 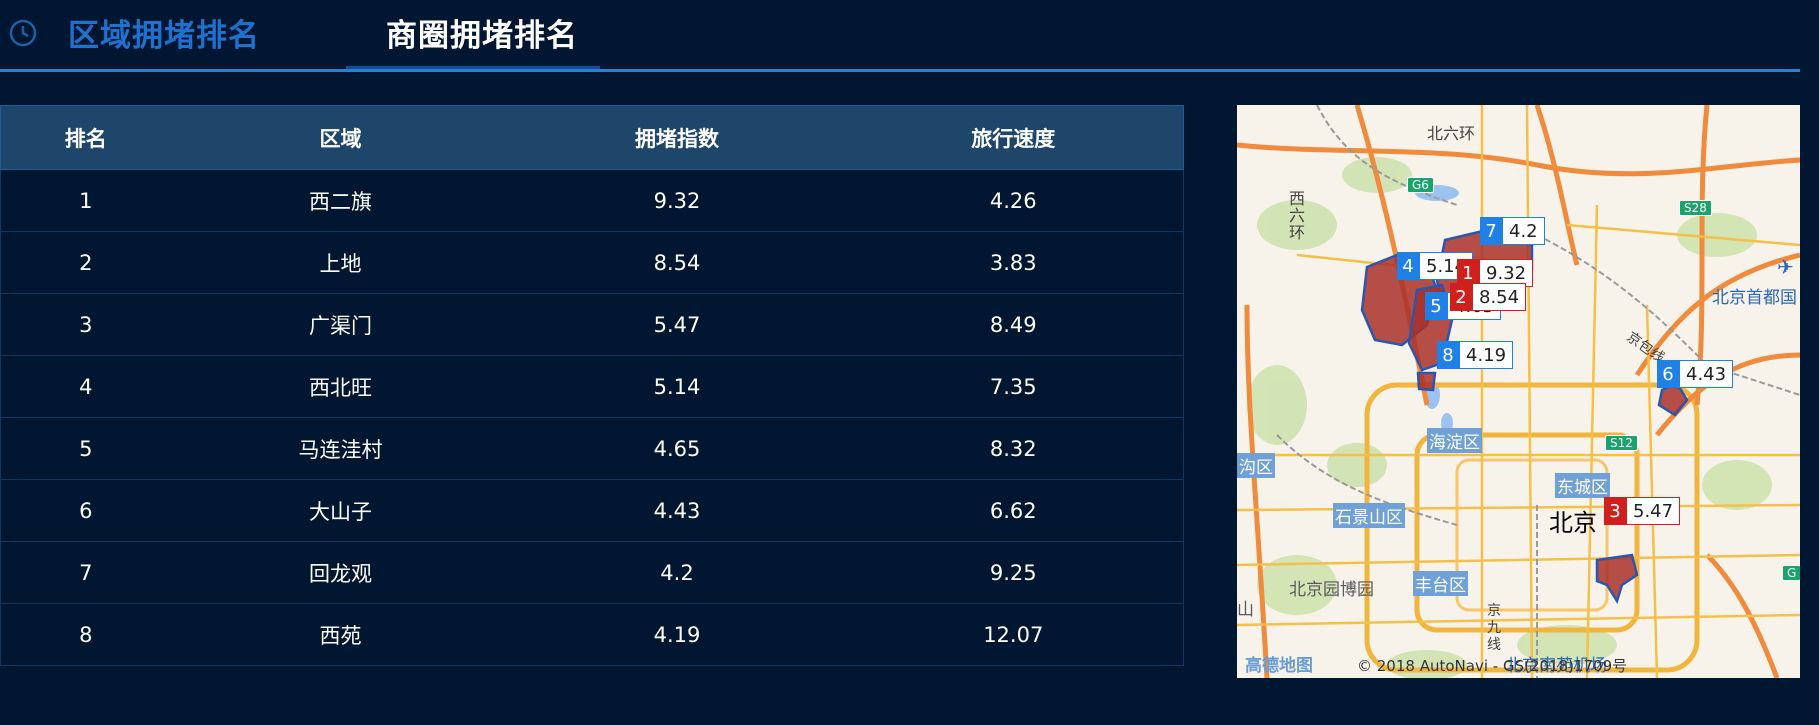 What do you see at coordinates (1013, 510) in the screenshot?
I see `cell-travel-speed: 6.62` at bounding box center [1013, 510].